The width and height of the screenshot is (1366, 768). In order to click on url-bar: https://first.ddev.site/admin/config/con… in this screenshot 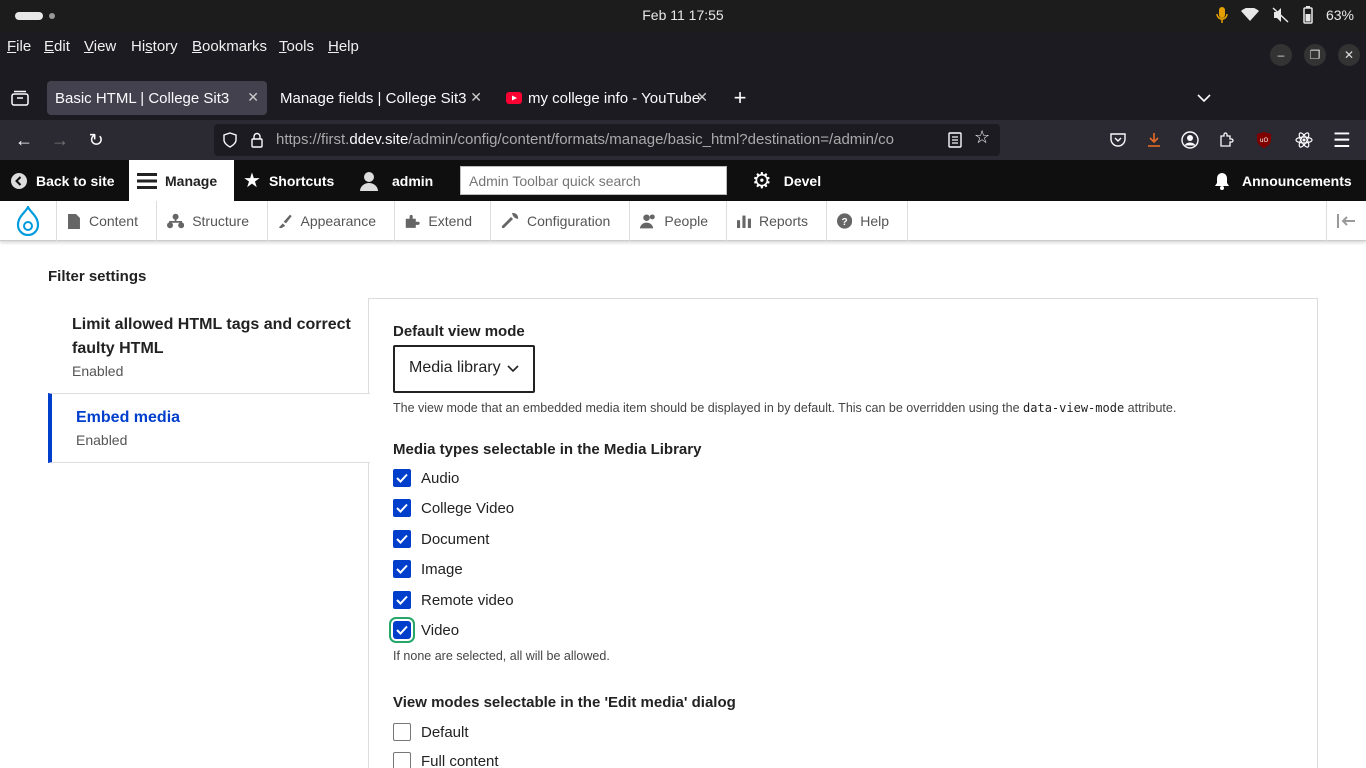, I will do `click(607, 140)`.